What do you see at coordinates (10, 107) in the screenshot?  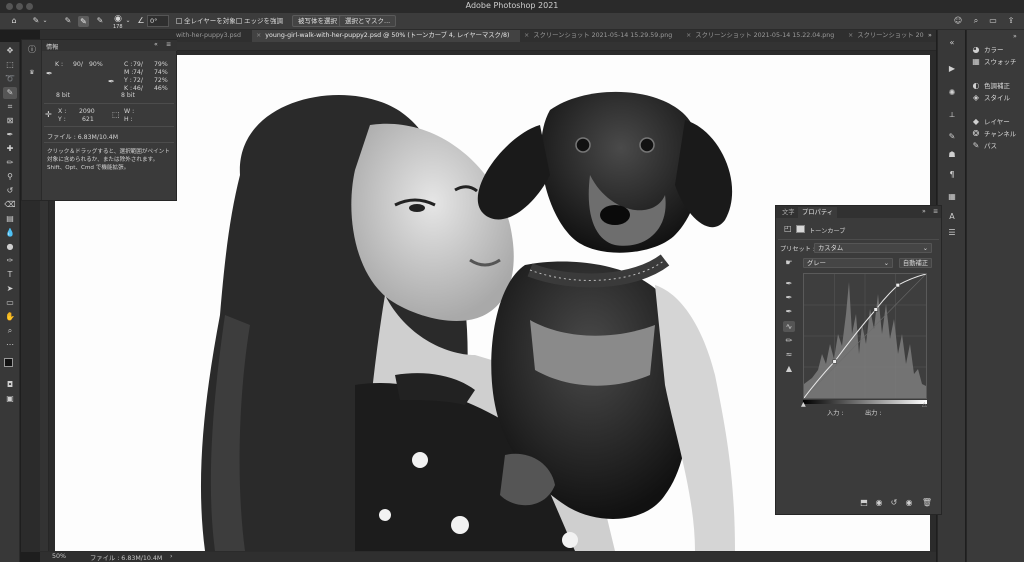 I see `crop-tool-icon: ⌗` at bounding box center [10, 107].